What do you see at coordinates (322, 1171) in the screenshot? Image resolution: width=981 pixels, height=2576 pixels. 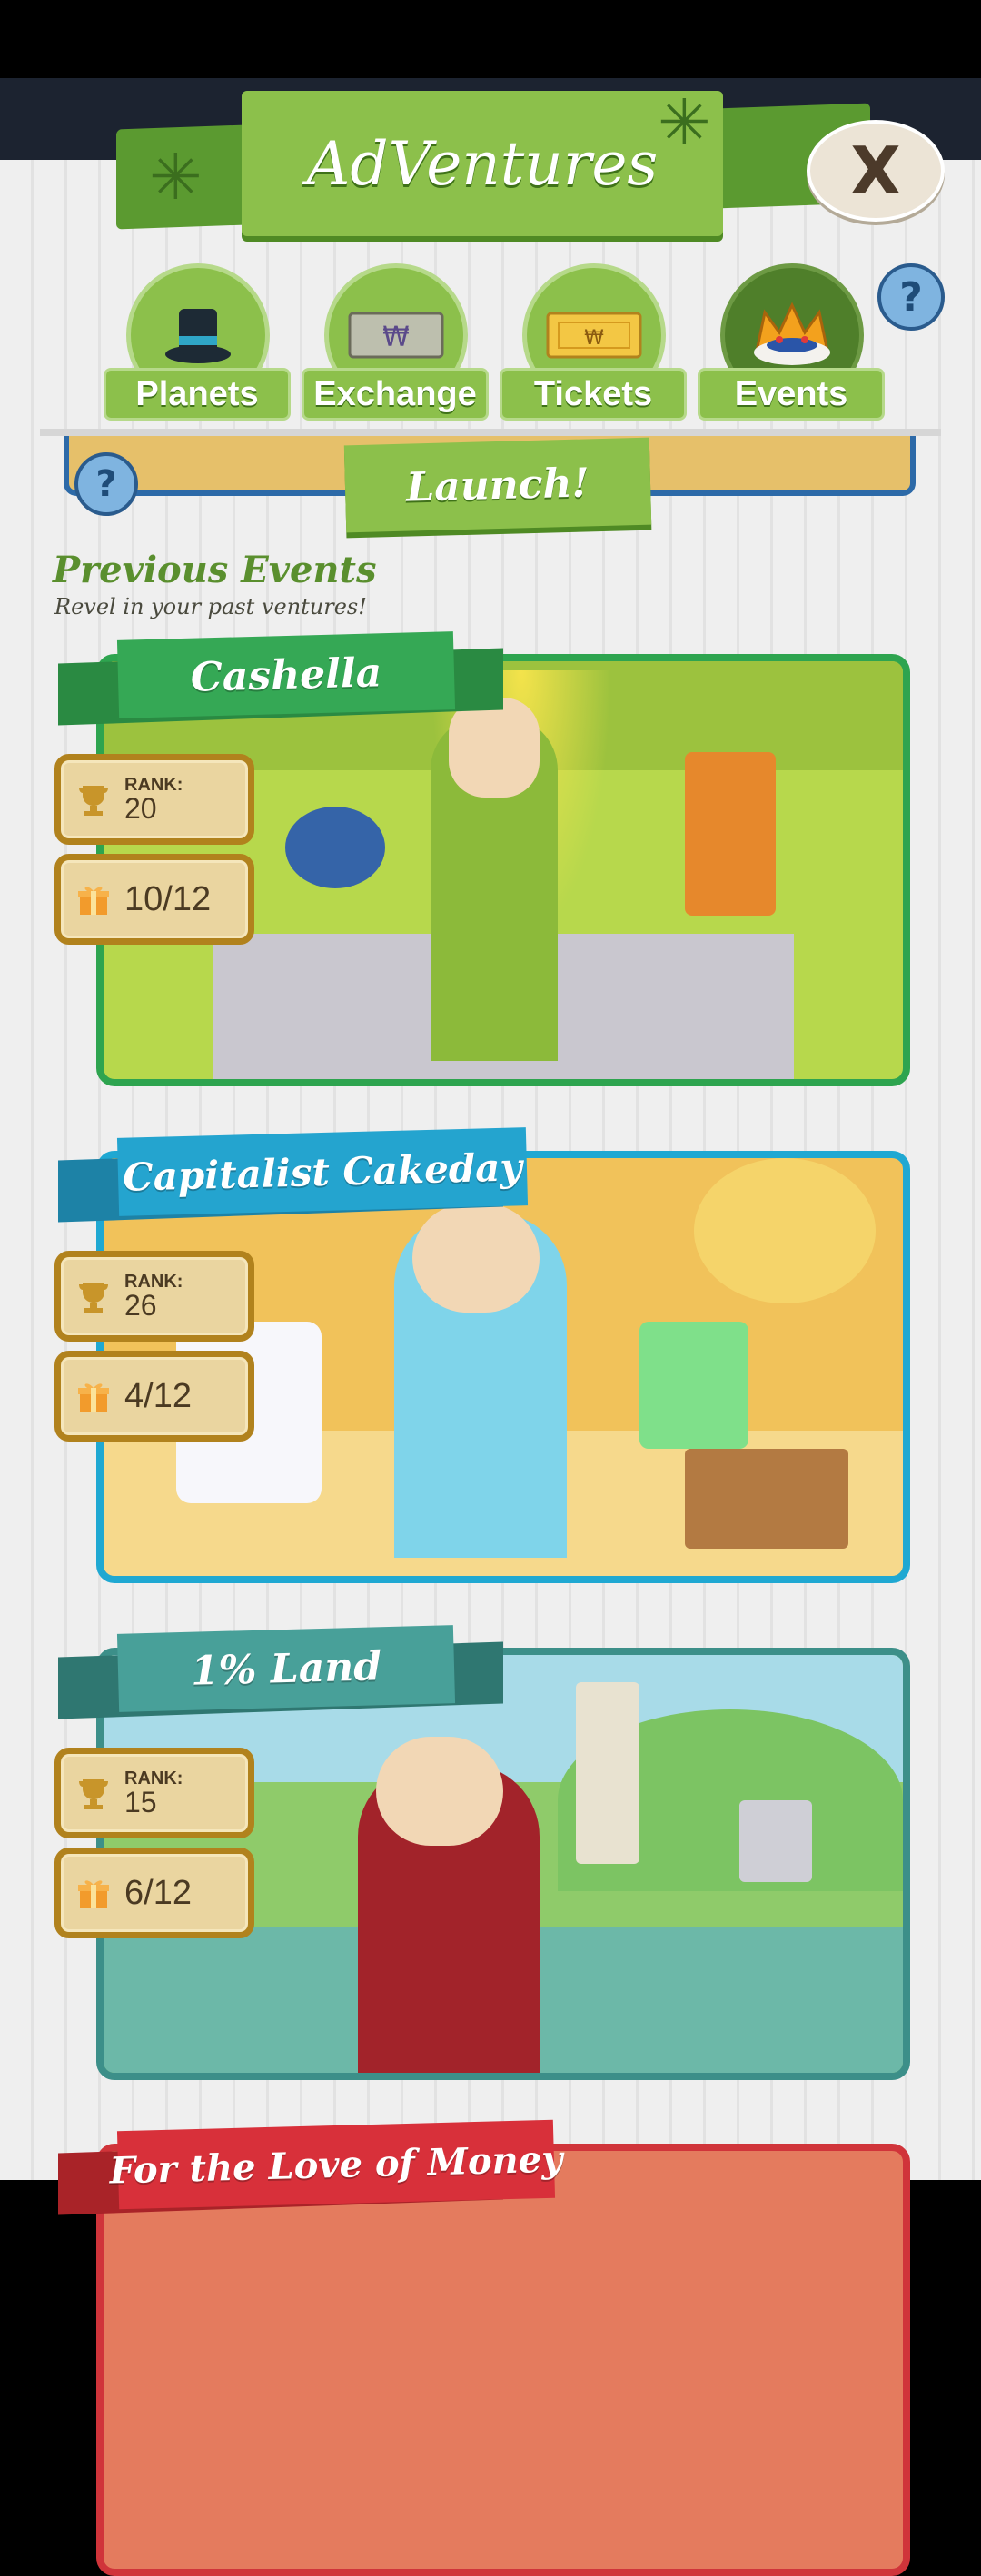 I see `event-name: Capitalist Cakeday` at bounding box center [322, 1171].